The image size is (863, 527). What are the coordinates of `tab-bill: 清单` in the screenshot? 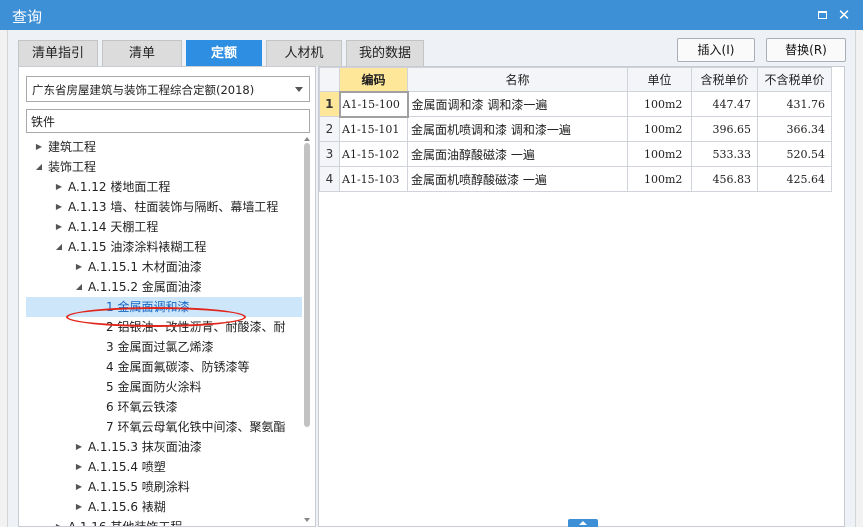 It's located at (142, 53).